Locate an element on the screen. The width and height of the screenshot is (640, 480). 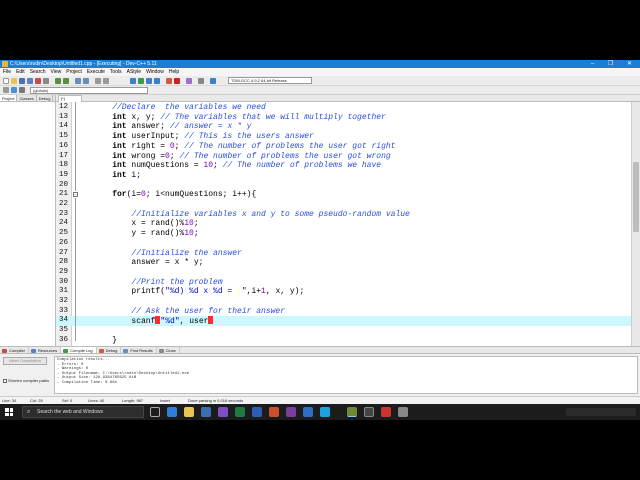
edge-browser-icon is located at coordinates (172, 412).